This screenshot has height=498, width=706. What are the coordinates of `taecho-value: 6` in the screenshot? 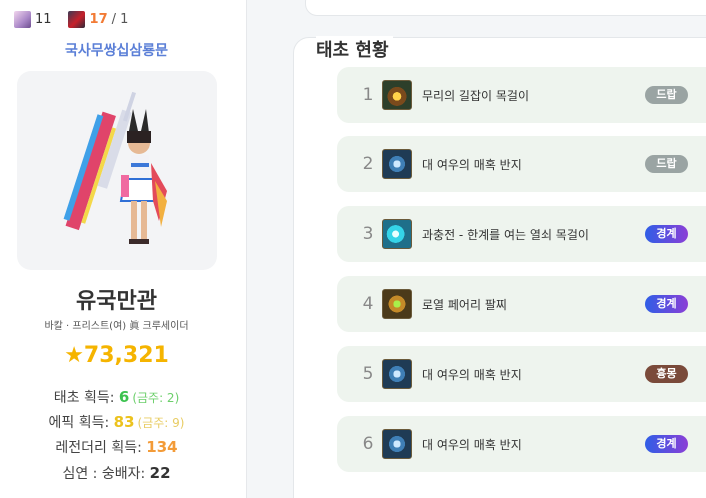 It's located at (124, 397).